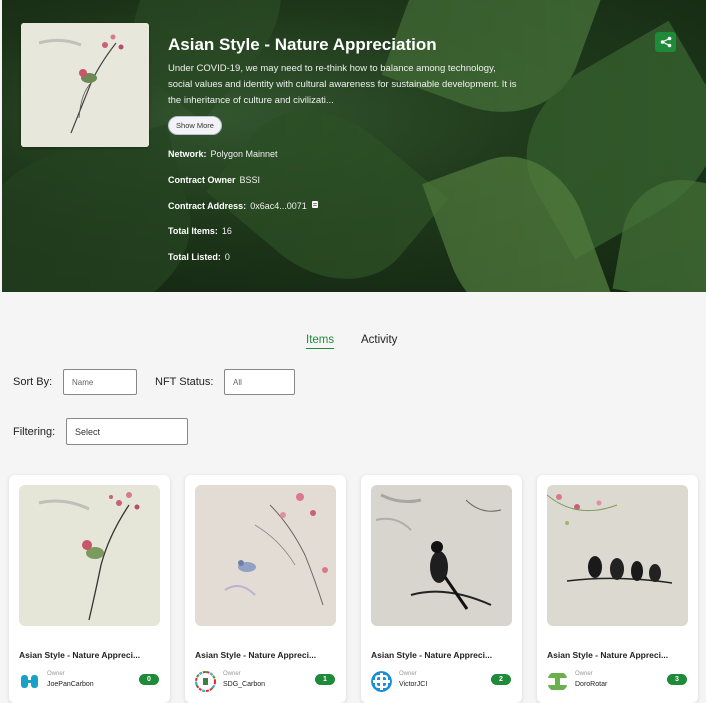 The image size is (706, 703). I want to click on collection-title: Asian Style - Nature Appreciation, so click(302, 44).